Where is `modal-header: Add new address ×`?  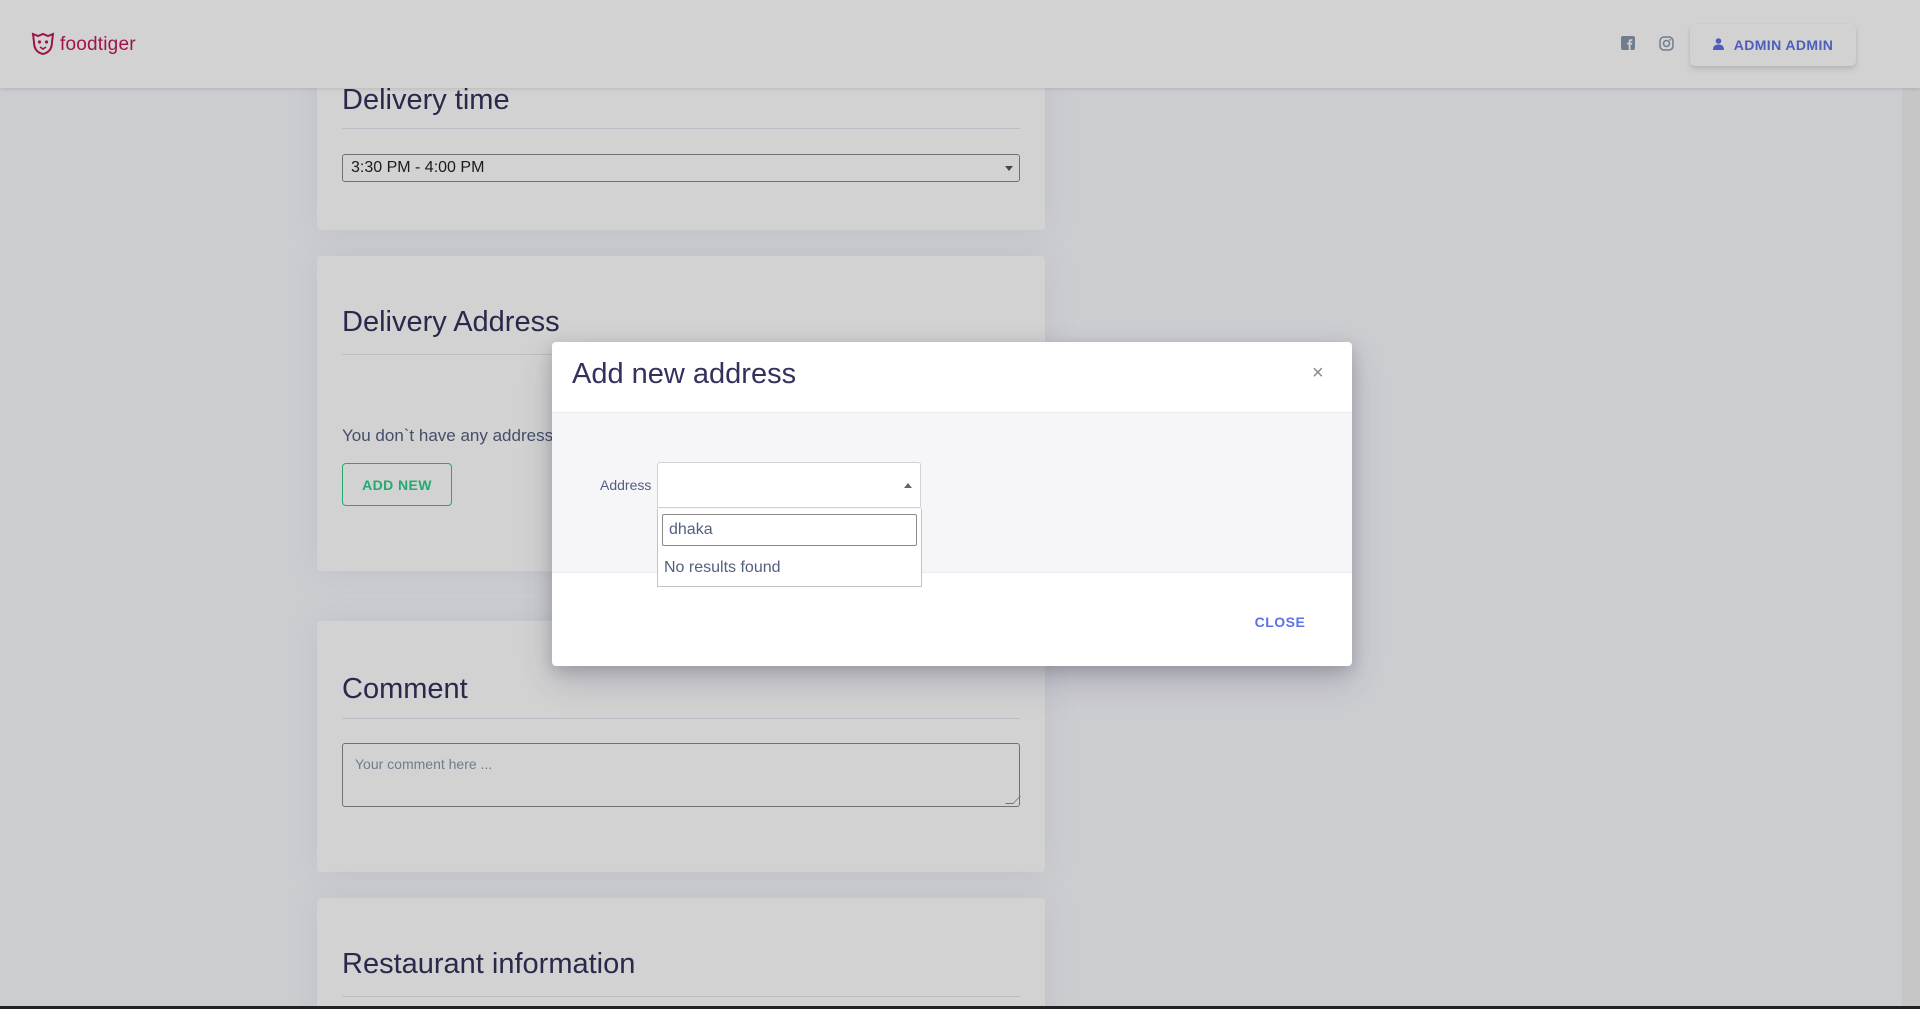
modal-header: Add new address × is located at coordinates (952, 377).